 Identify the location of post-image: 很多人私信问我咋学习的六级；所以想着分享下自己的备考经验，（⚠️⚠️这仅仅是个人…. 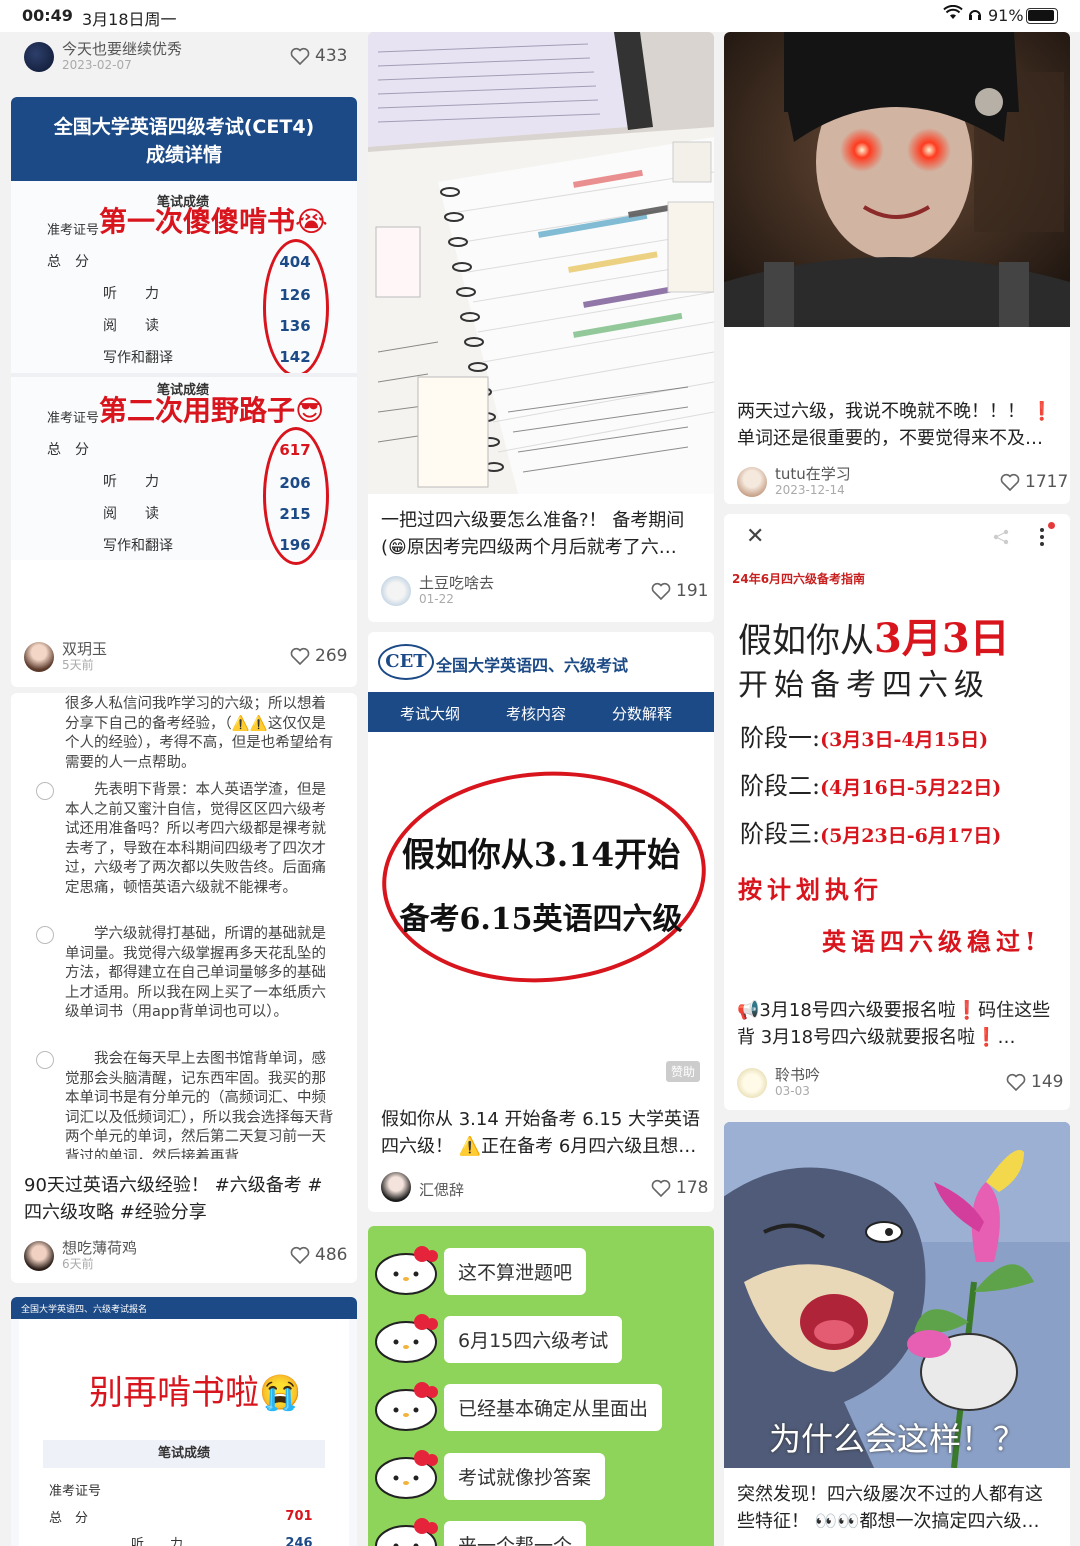
(184, 926).